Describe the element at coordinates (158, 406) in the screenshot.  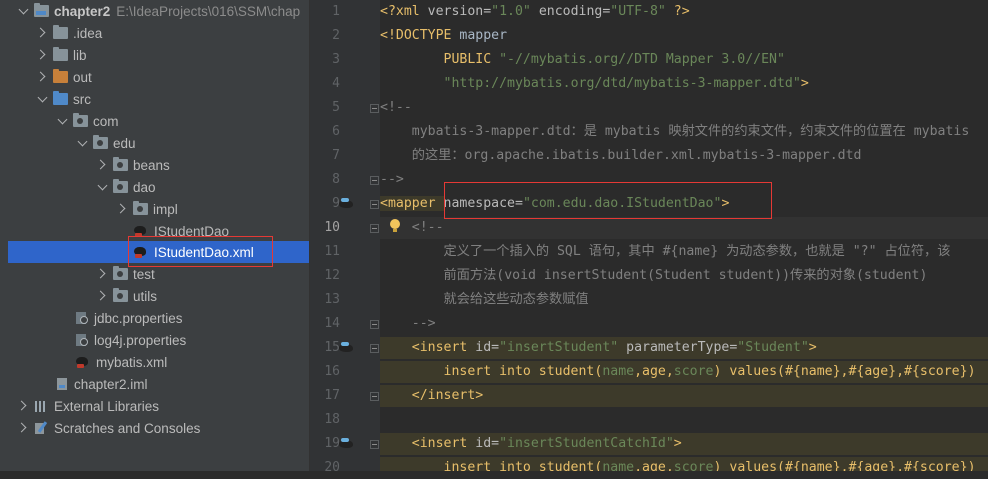
I see `tree-item-external-libraries: External Libraries` at that location.